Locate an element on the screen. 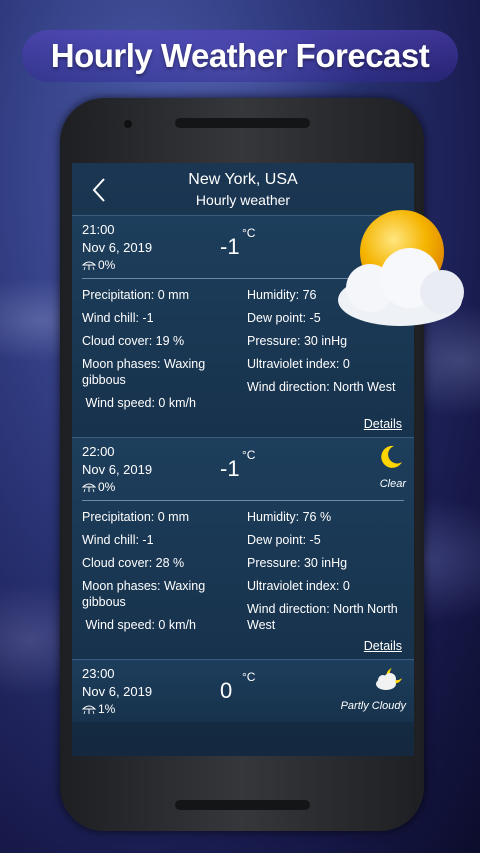 The width and height of the screenshot is (480, 853). promo-banner: Hourly Weather Forecast is located at coordinates (240, 56).